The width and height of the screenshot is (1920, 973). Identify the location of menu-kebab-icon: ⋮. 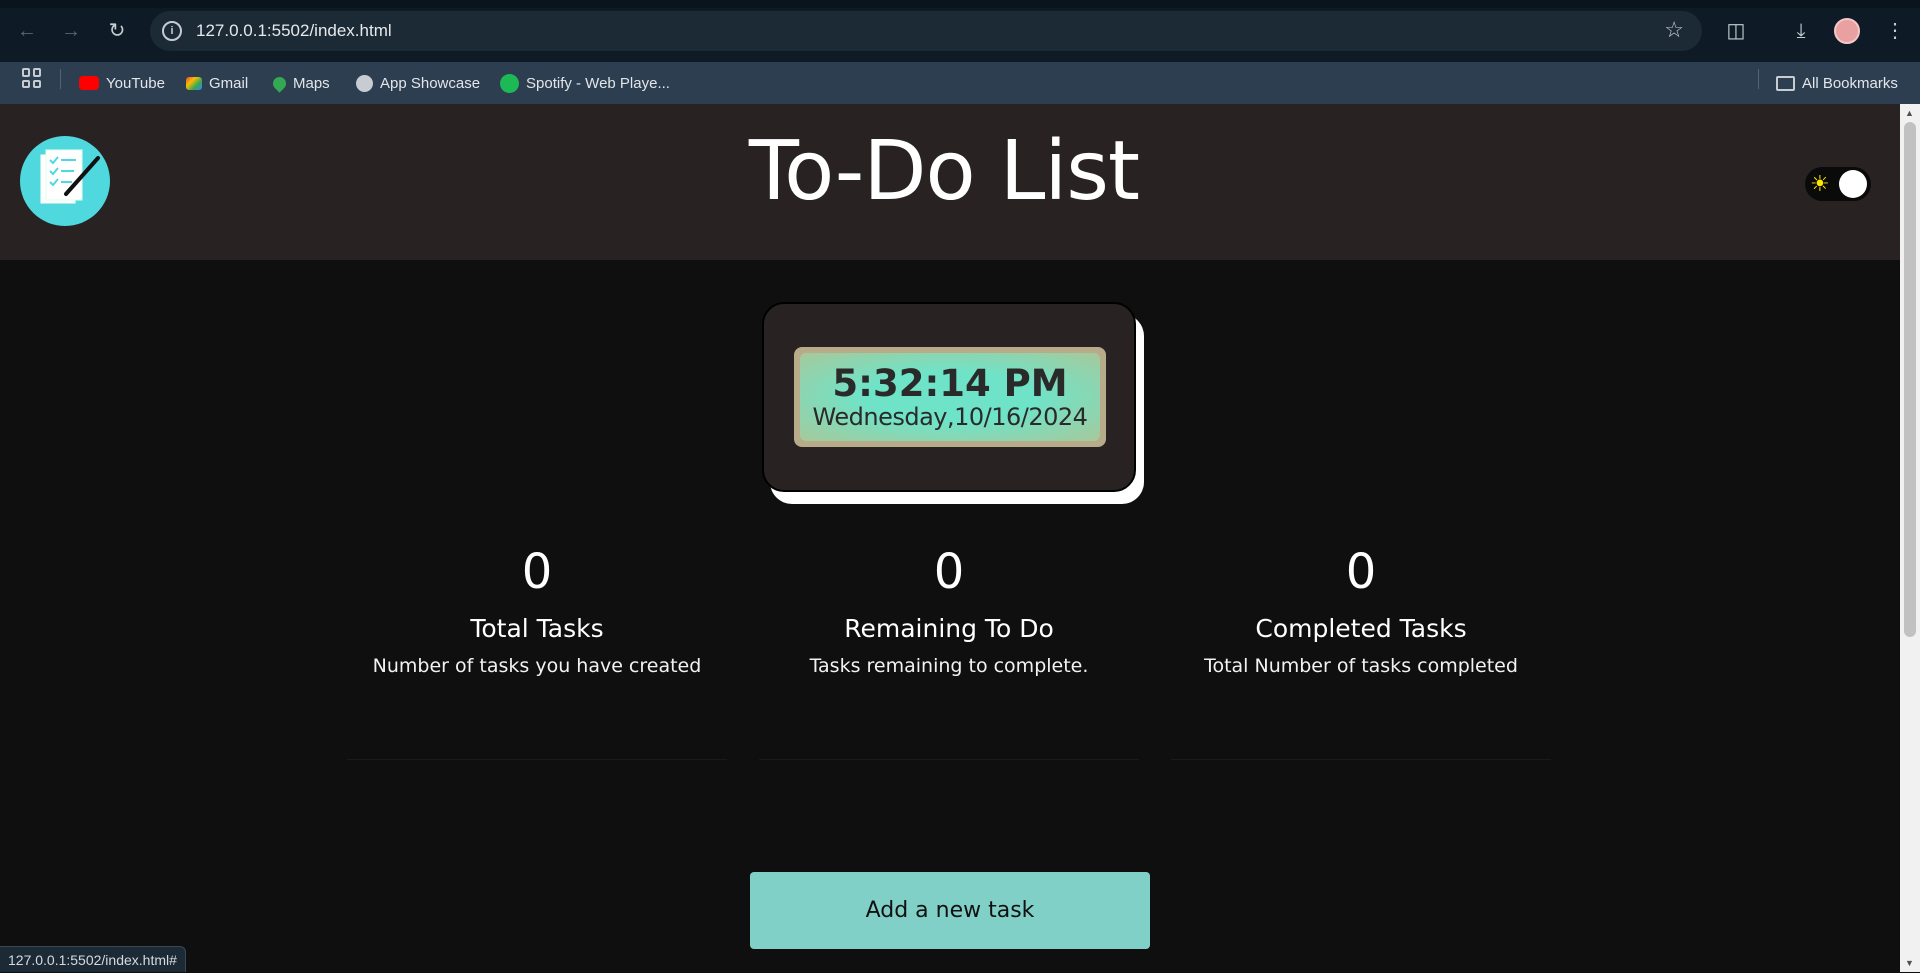
(1895, 31).